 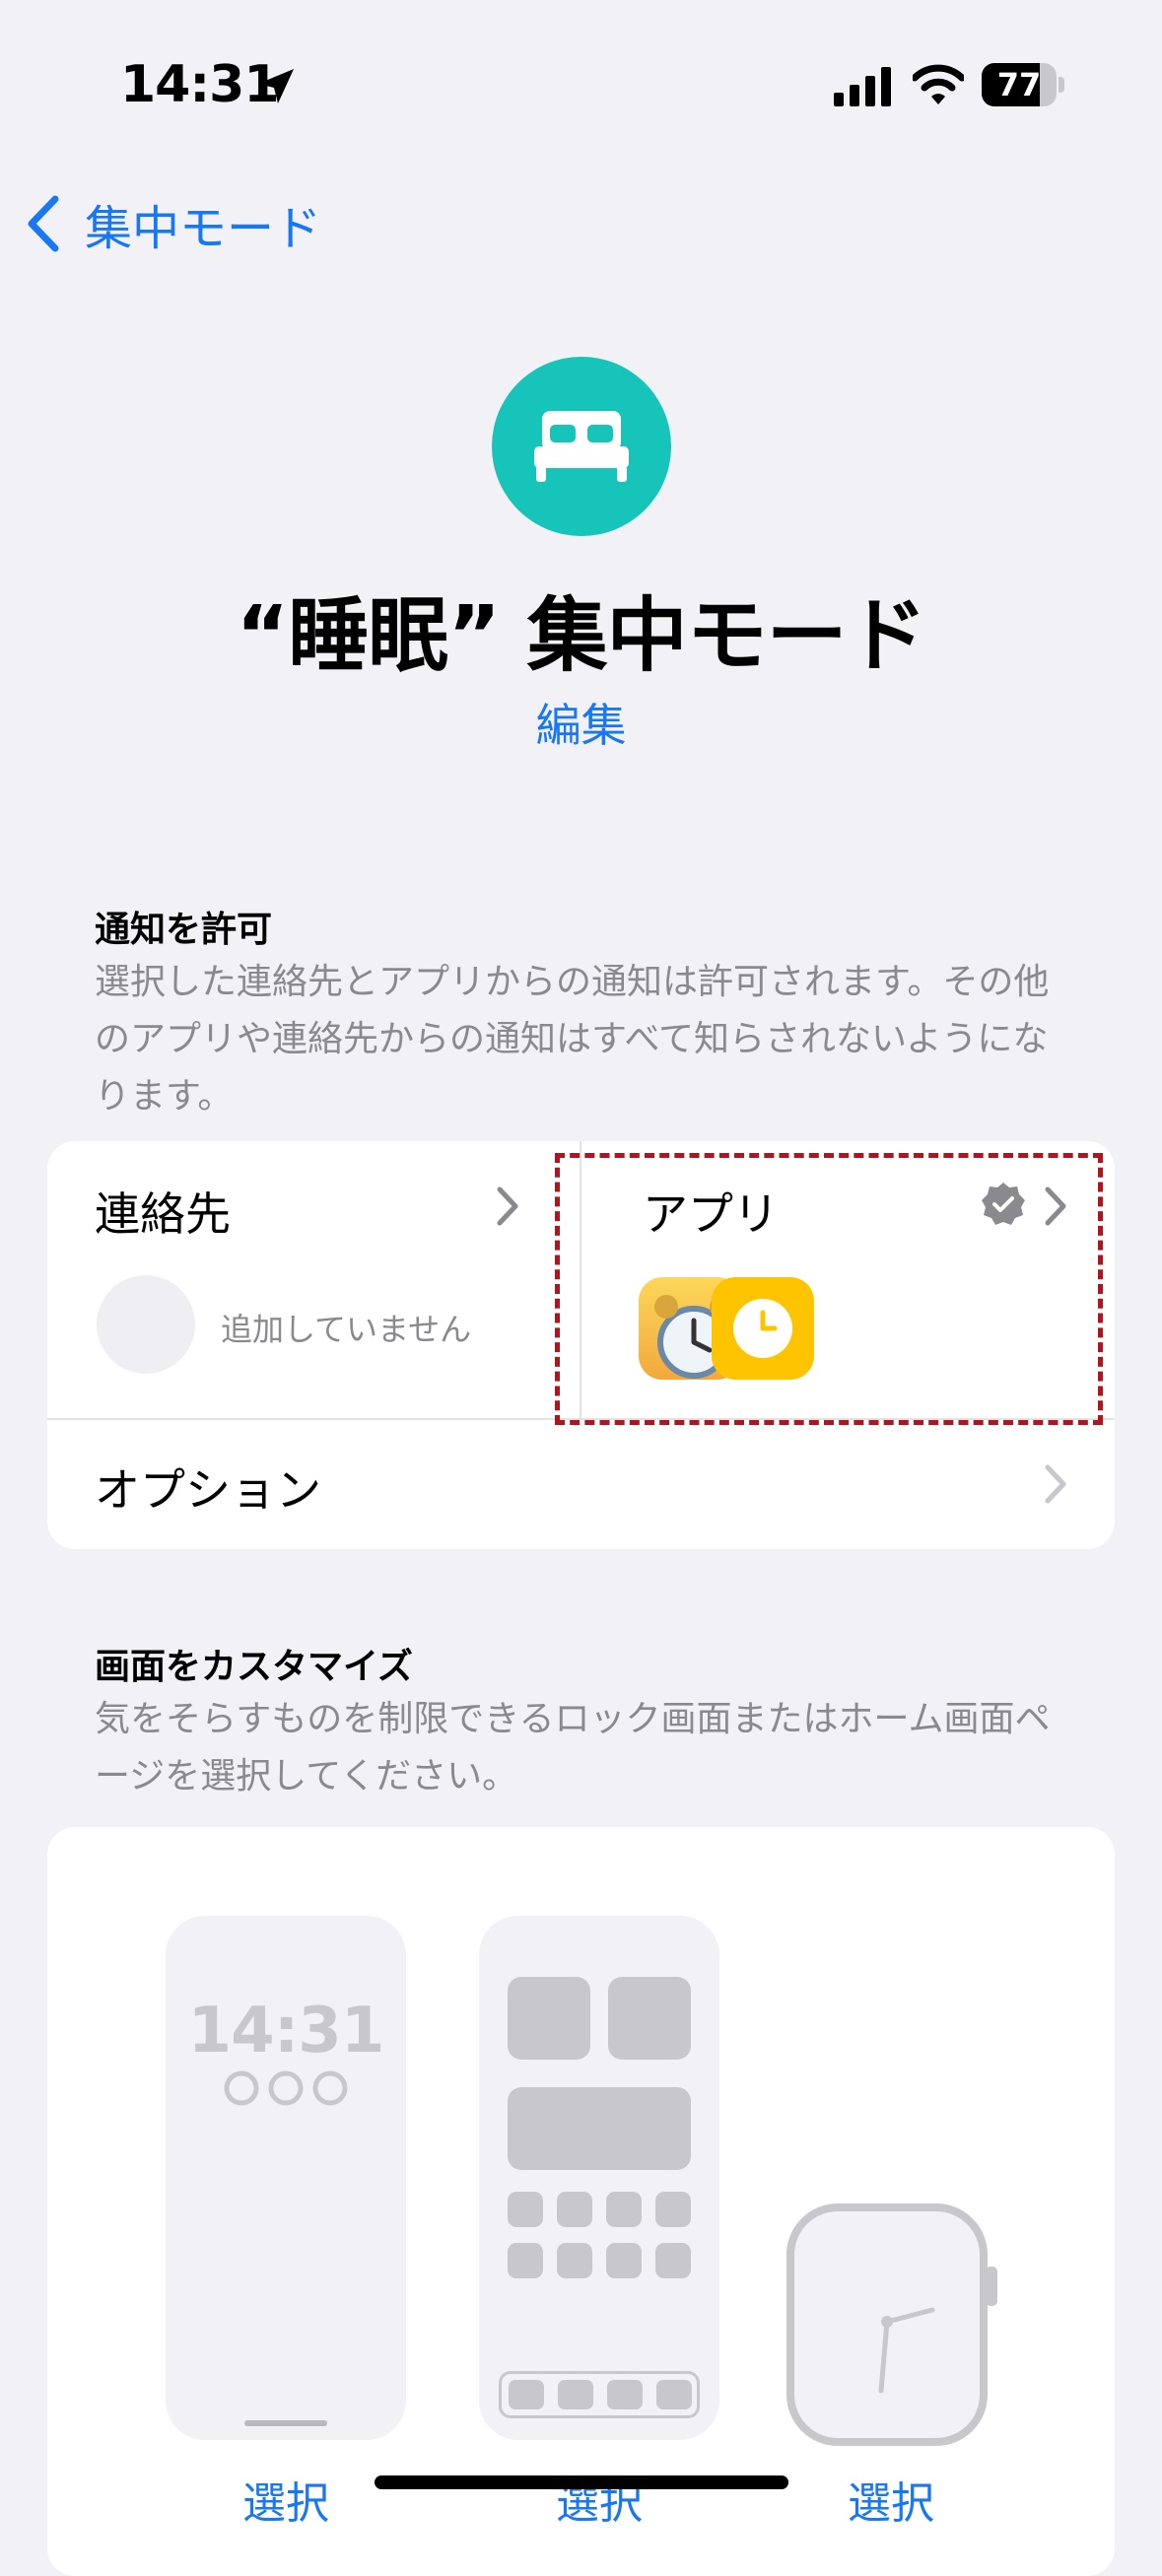 I want to click on ghost-dock, so click(x=600, y=2395).